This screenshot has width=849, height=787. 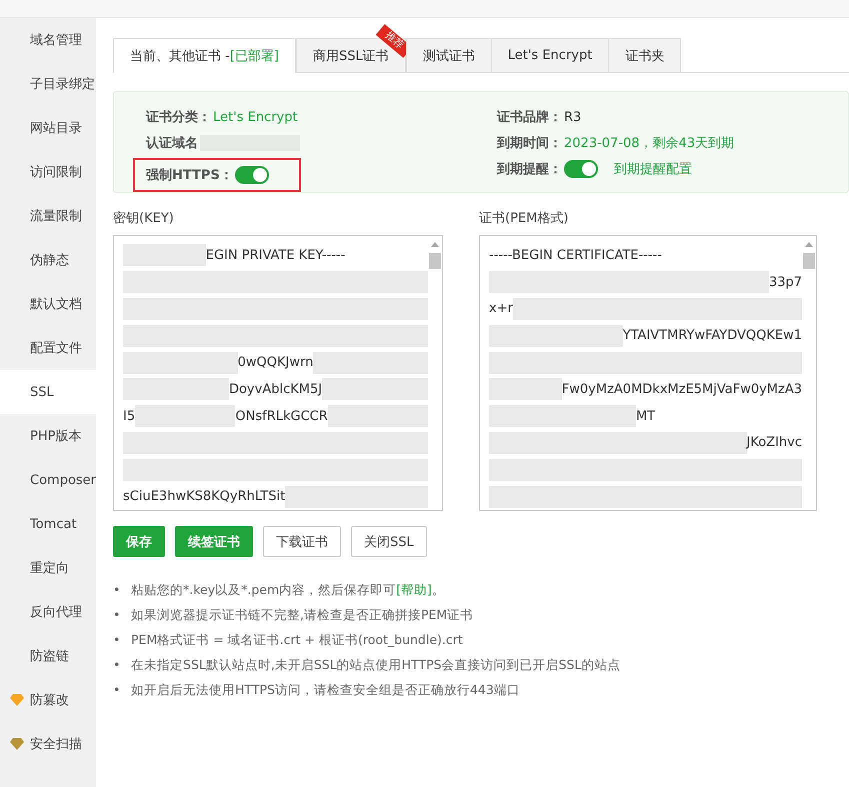 I want to click on note-text: 粘贴您的*.key以及*.pem内容，然后保存即可[帮助]。, so click(x=288, y=589).